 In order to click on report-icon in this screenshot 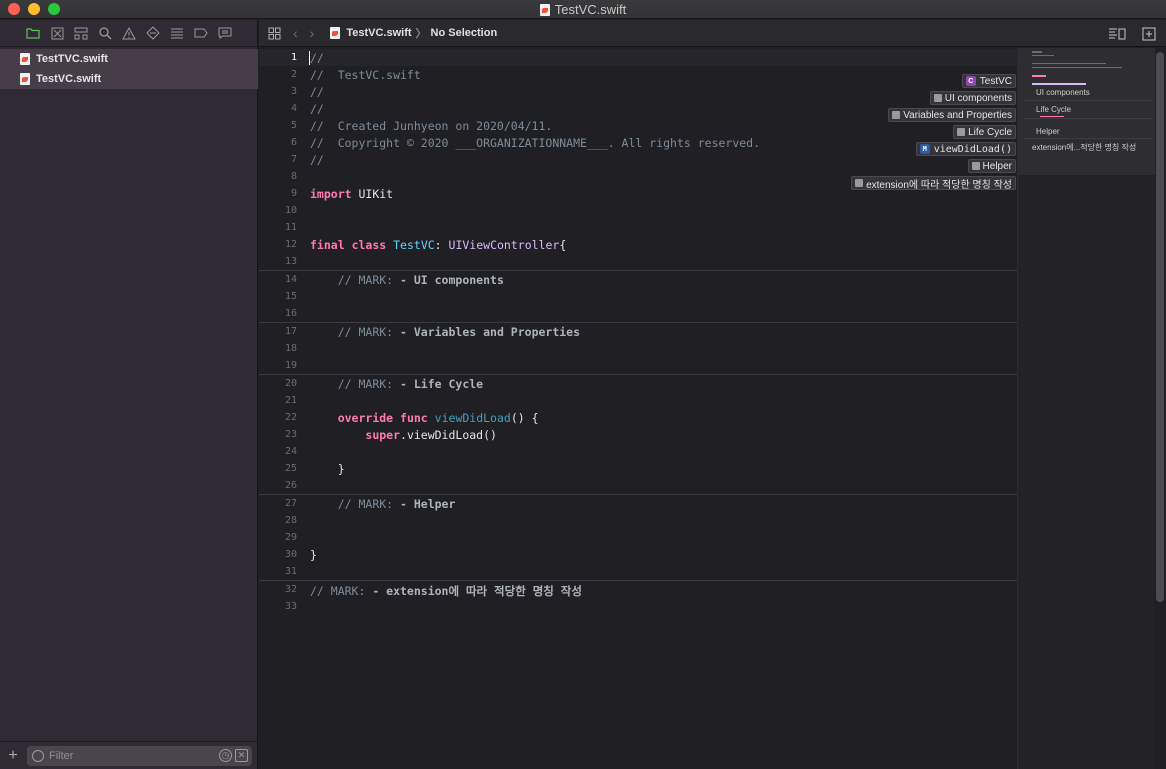, I will do `click(225, 33)`.